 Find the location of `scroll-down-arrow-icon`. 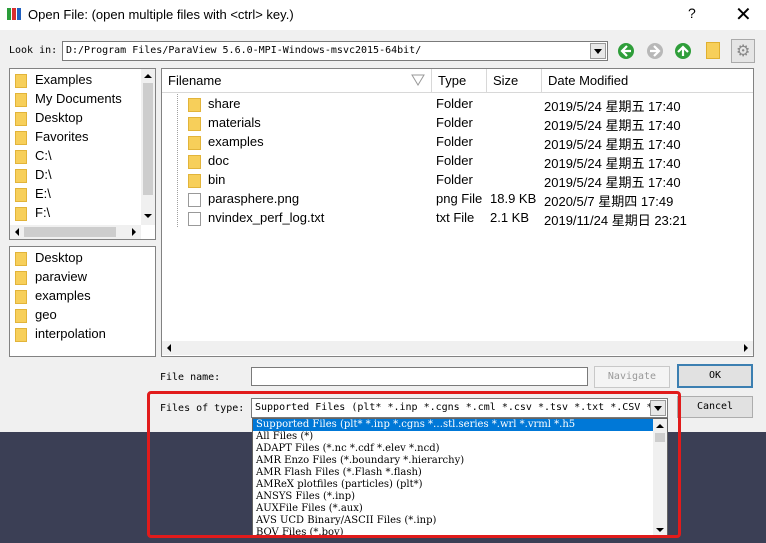

scroll-down-arrow-icon is located at coordinates (148, 216).